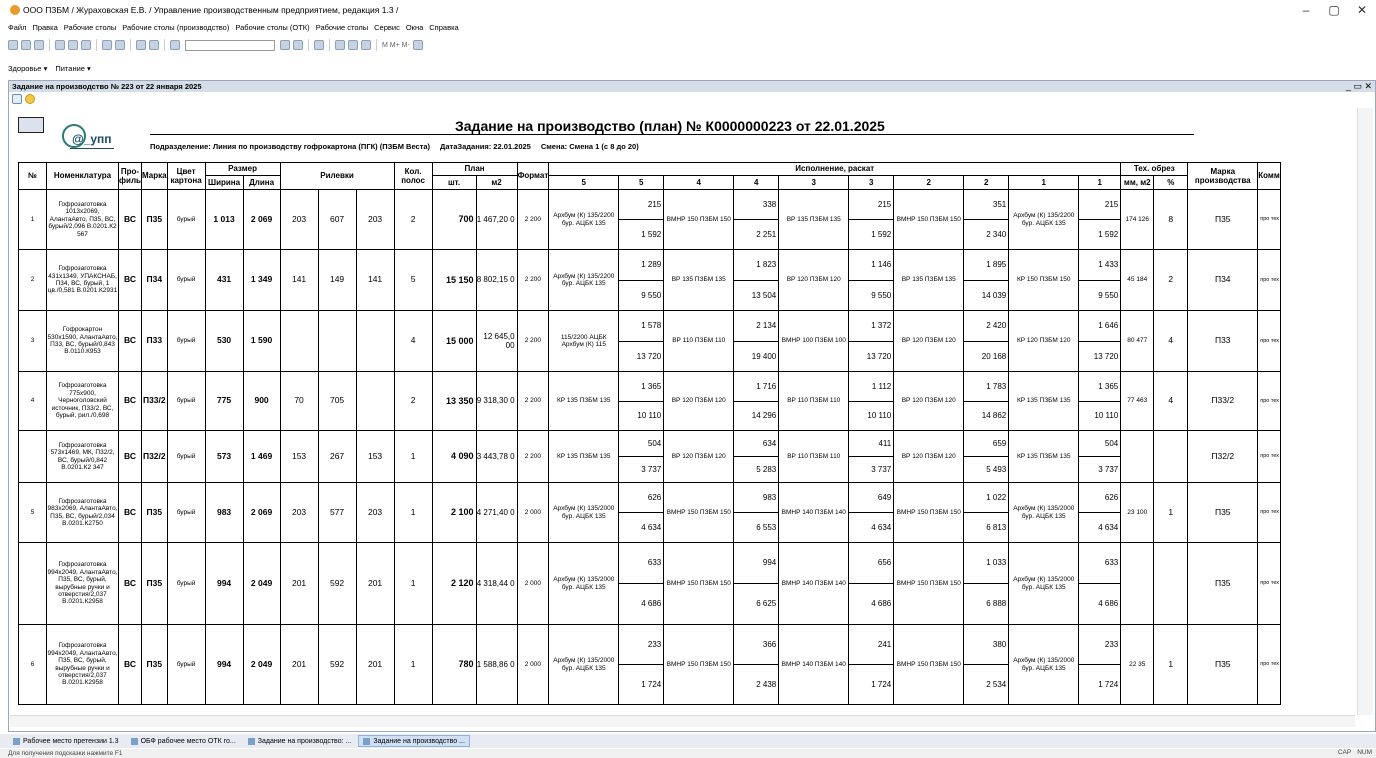  What do you see at coordinates (1044, 219) in the screenshot?
I see `paper-spec-1: Архбум (К) 135/2200 бур. АЦБК 135` at bounding box center [1044, 219].